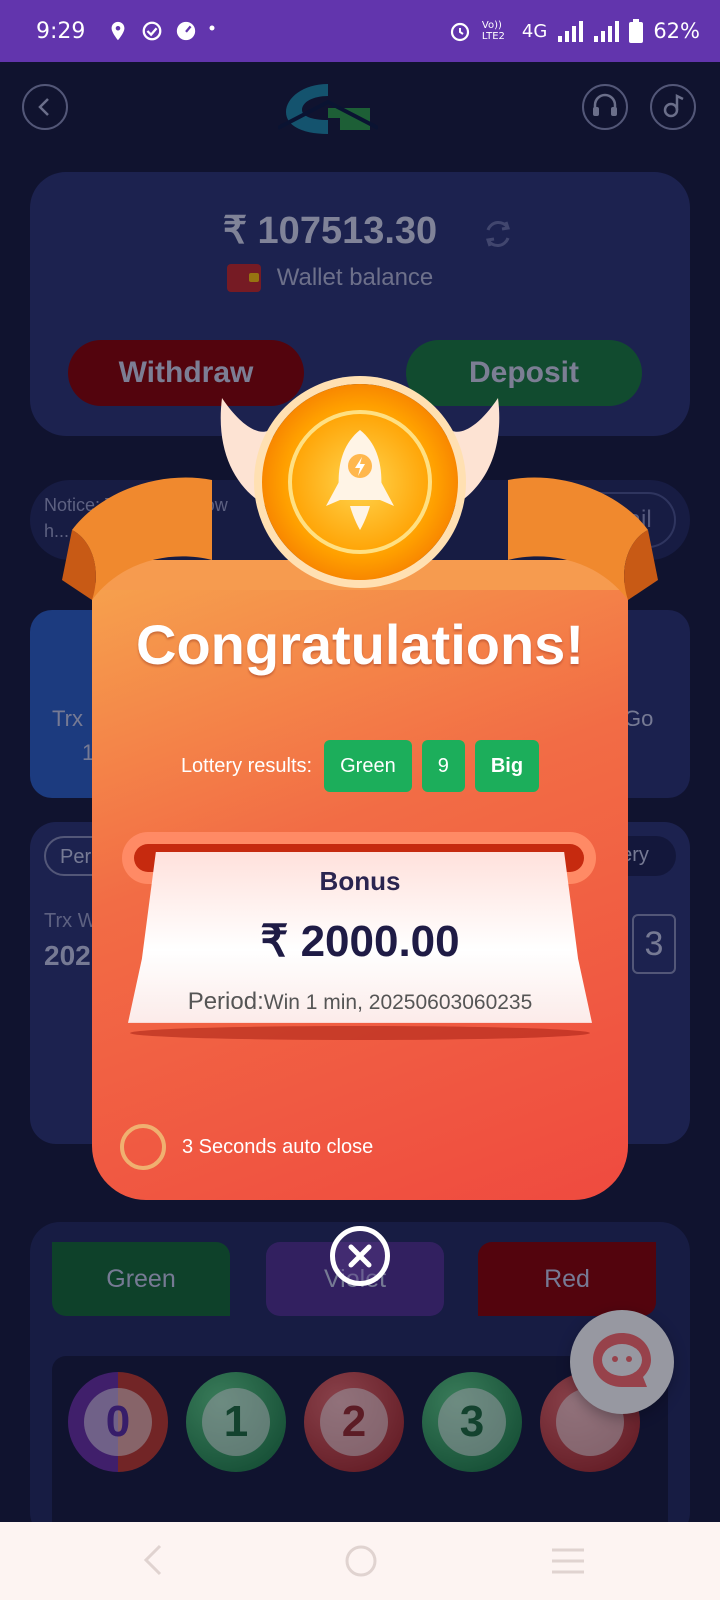 Image resolution: width=720 pixels, height=1600 pixels. I want to click on alarm-icon, so click(460, 32).